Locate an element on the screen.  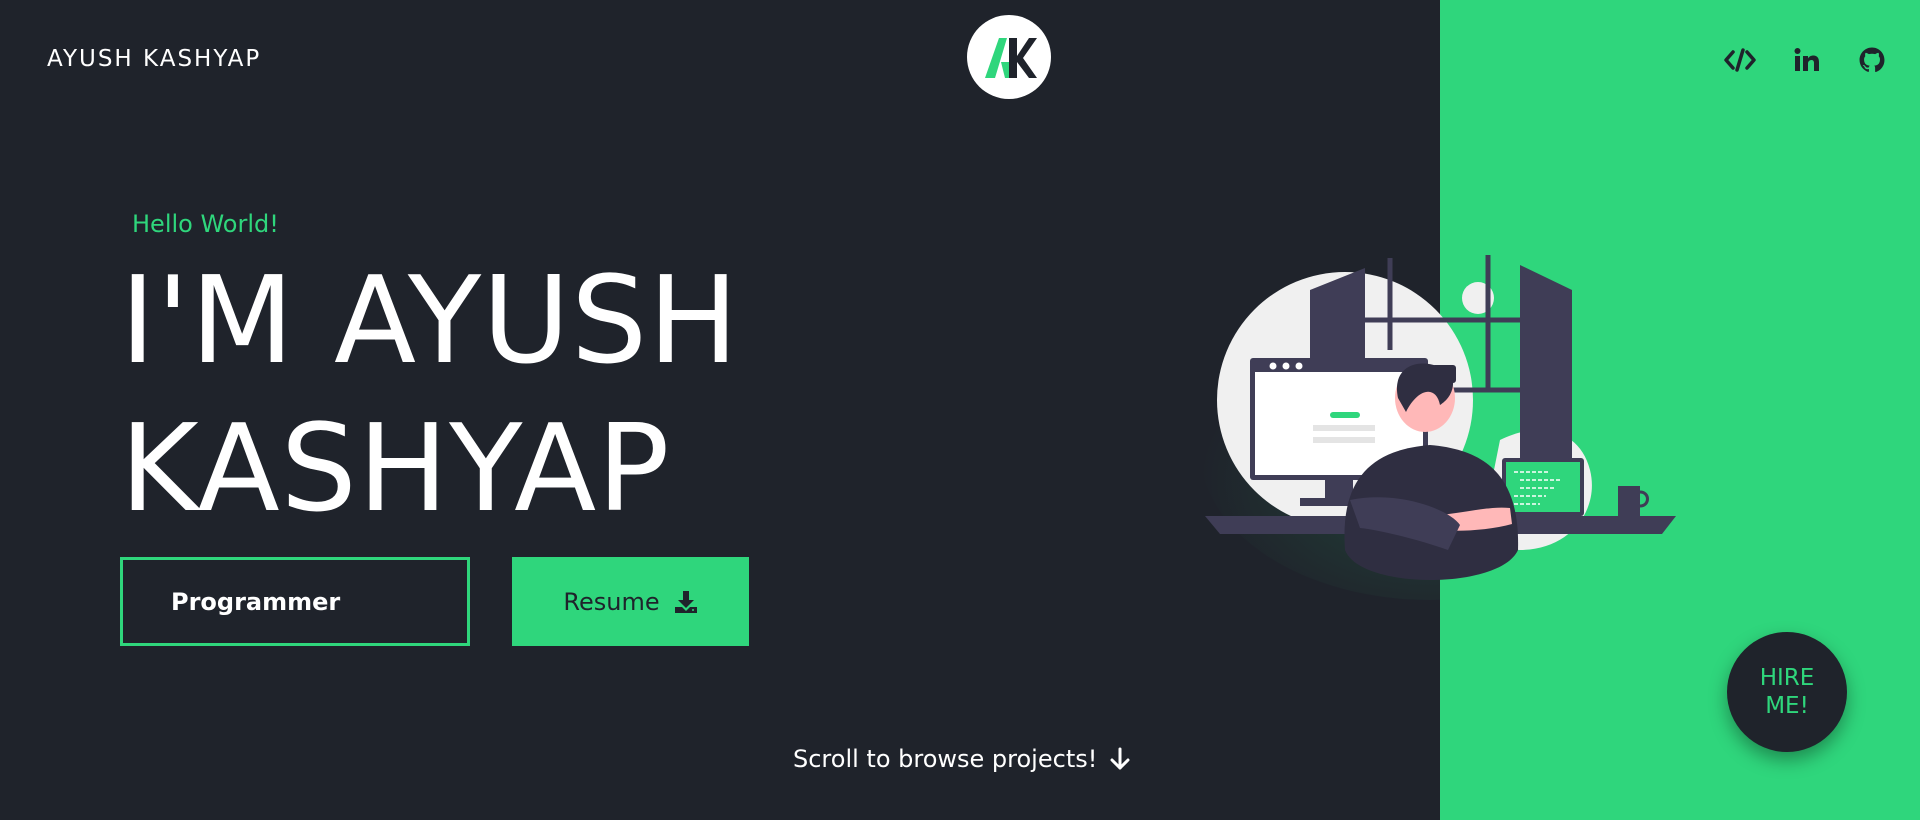
hero-title-line1: I'M AYUSH is located at coordinates (430, 321).